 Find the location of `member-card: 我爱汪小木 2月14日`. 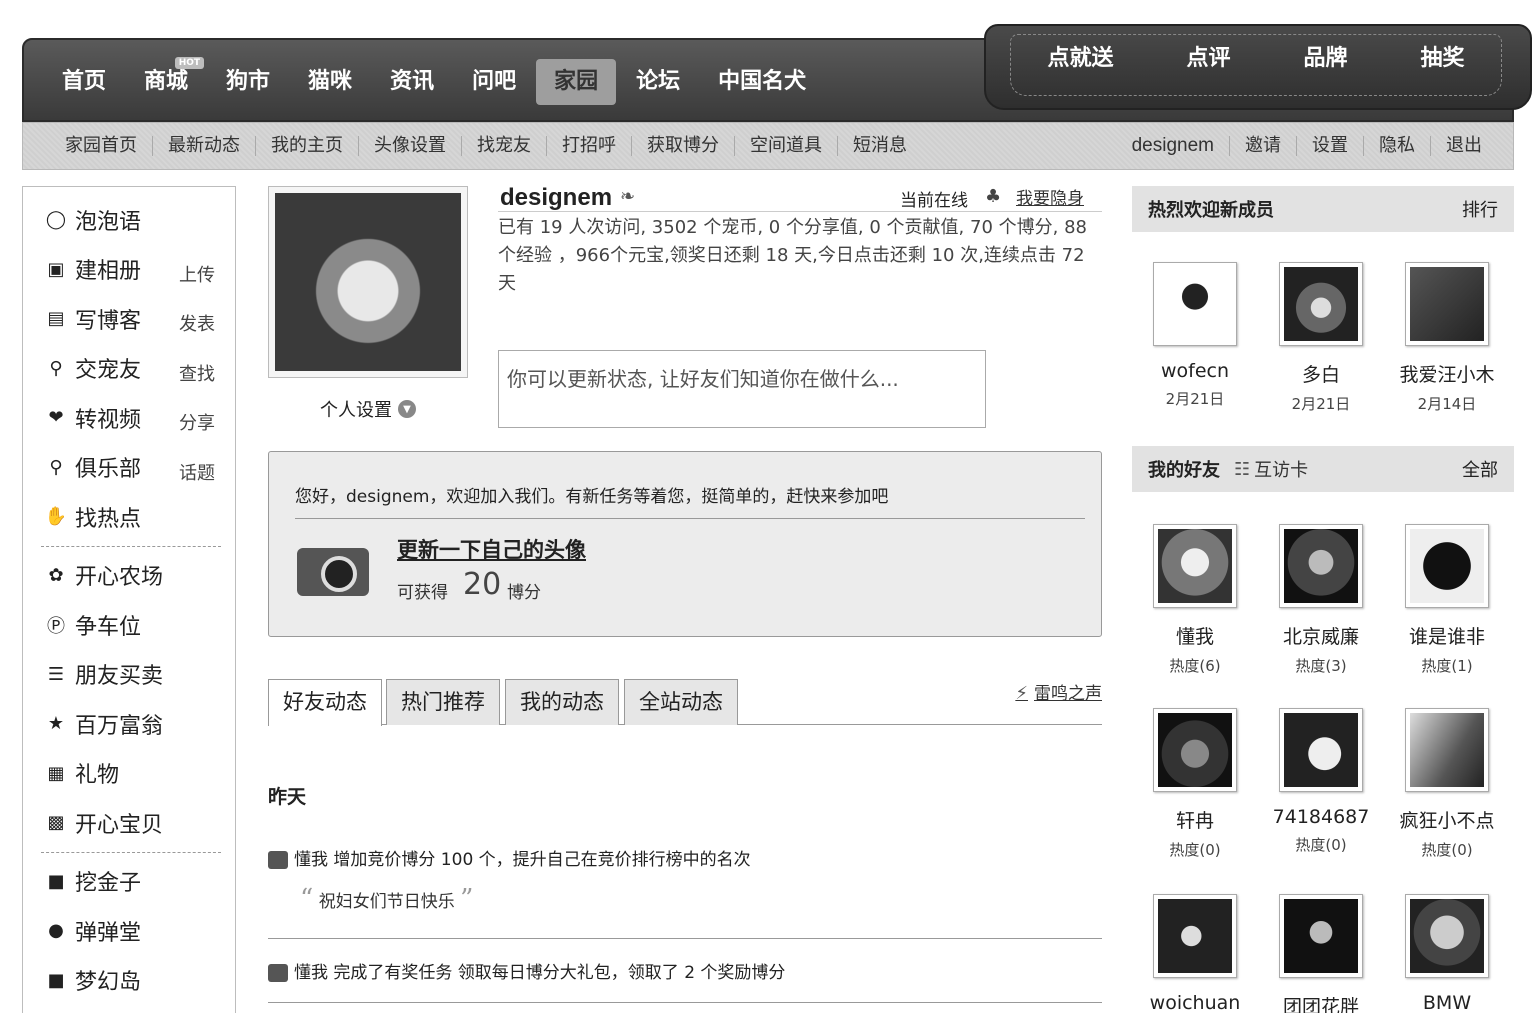

member-card: 我爱汪小木 2月14日 is located at coordinates (1447, 338).